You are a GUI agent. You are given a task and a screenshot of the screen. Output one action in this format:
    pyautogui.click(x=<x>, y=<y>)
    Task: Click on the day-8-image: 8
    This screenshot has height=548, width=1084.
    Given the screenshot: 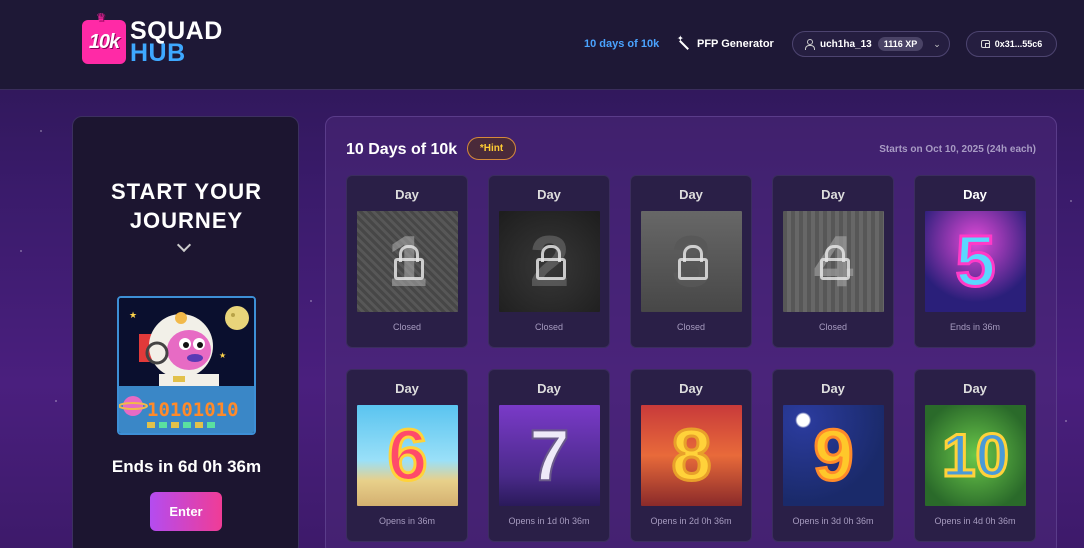 What is the action you would take?
    pyautogui.click(x=691, y=455)
    